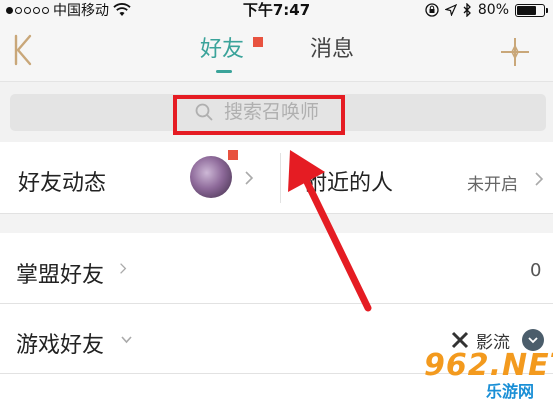  Describe the element at coordinates (432, 10) in the screenshot. I see `orientation-lock-icon` at that location.